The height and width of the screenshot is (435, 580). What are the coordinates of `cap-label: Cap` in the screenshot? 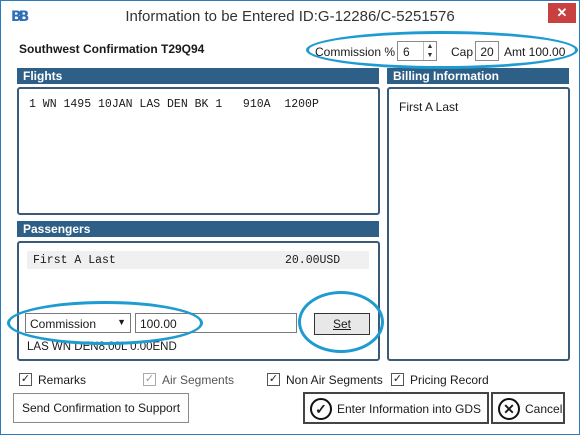 It's located at (462, 52).